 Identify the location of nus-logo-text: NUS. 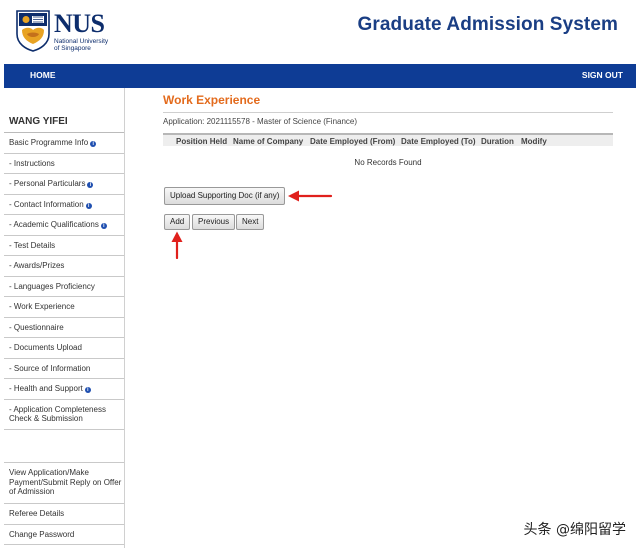
(79, 23).